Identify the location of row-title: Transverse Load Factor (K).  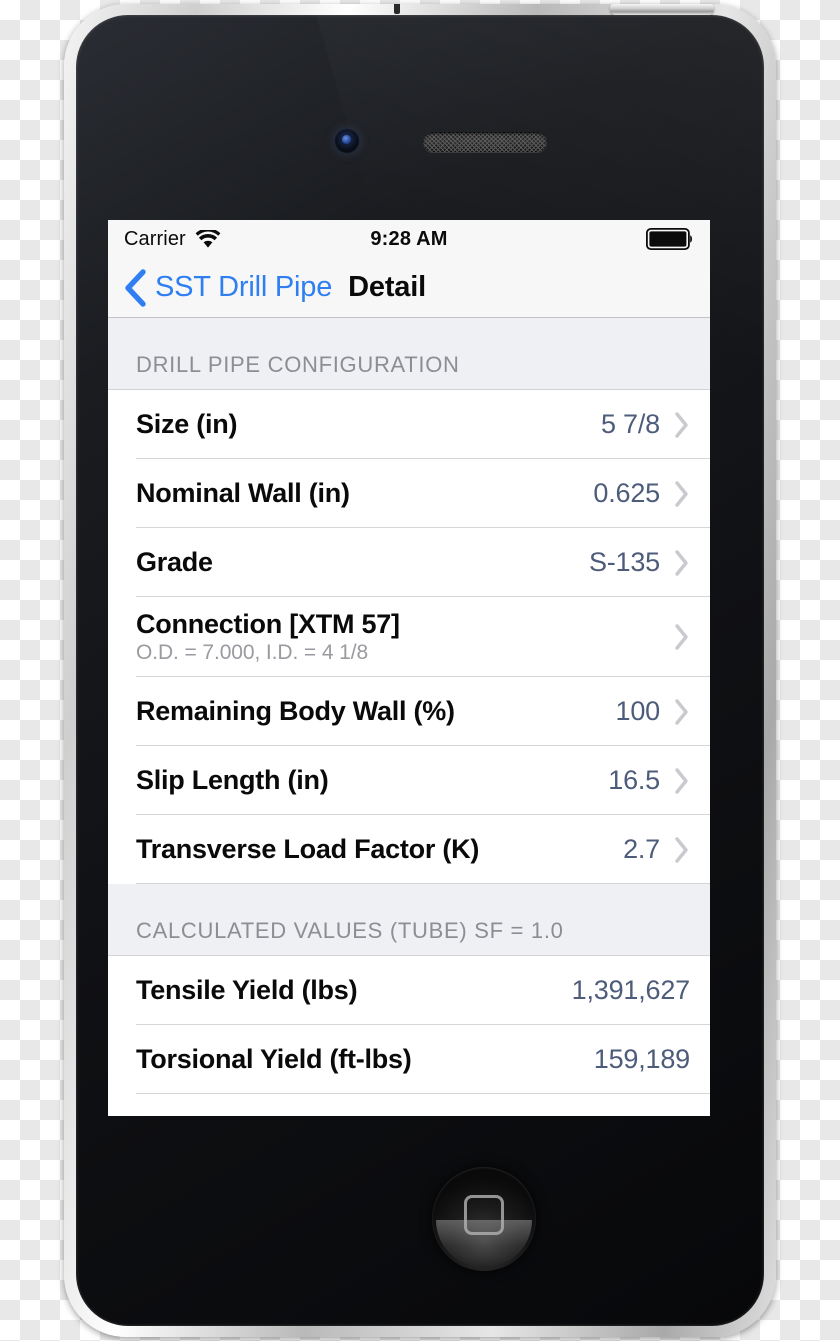
(308, 849).